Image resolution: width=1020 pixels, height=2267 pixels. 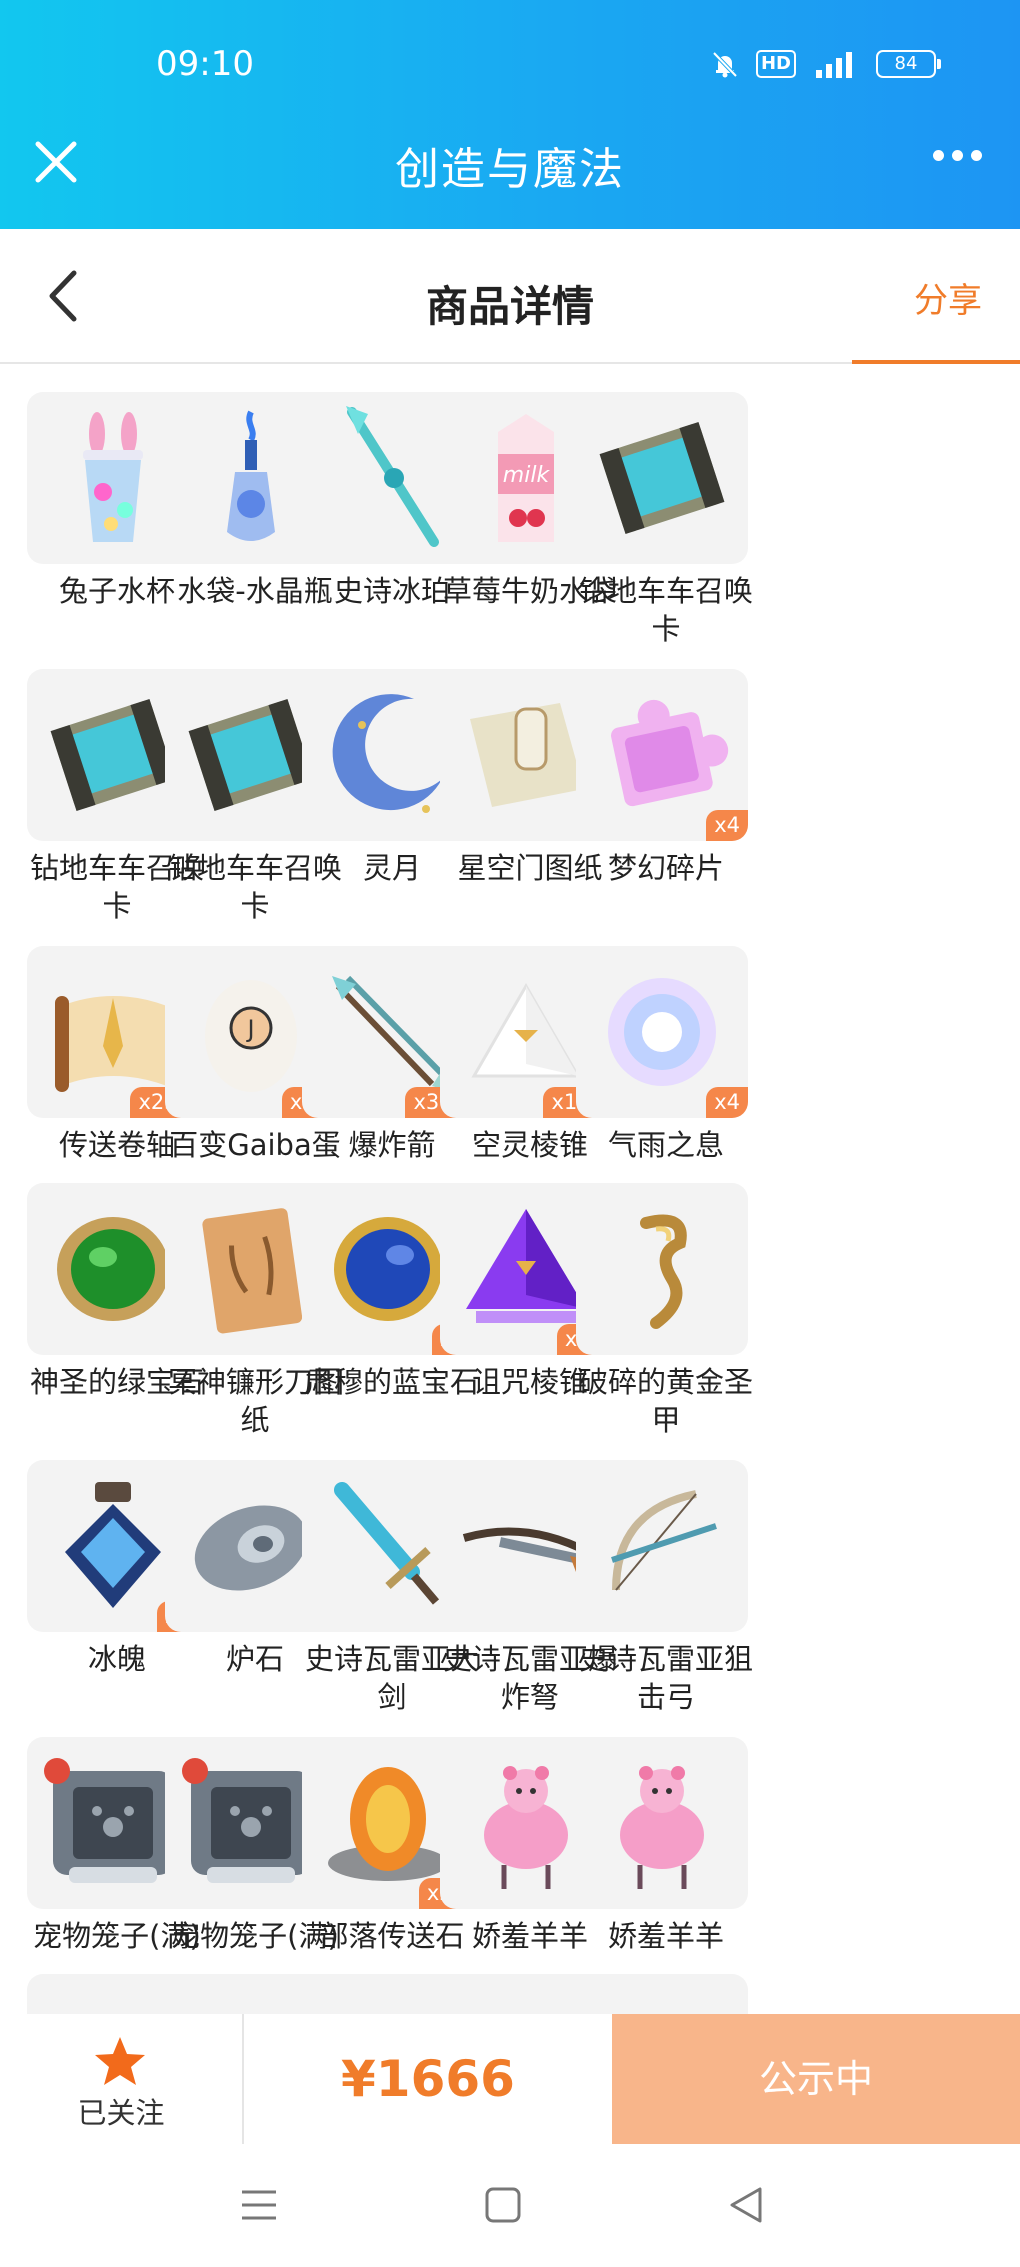 What do you see at coordinates (663, 1271) in the screenshot?
I see `golden-fragment-icon` at bounding box center [663, 1271].